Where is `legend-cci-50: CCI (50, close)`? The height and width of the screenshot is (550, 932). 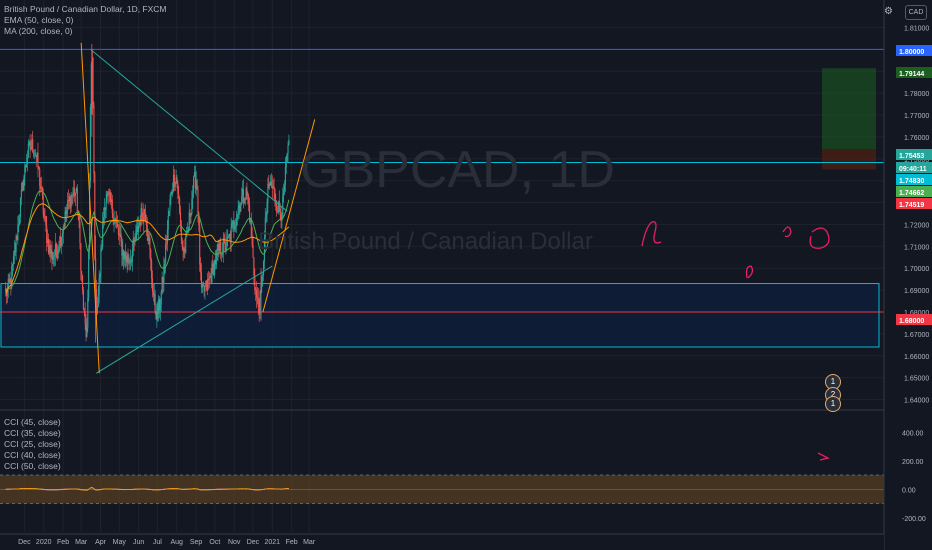
legend-cci-50: CCI (50, close) is located at coordinates (32, 466).